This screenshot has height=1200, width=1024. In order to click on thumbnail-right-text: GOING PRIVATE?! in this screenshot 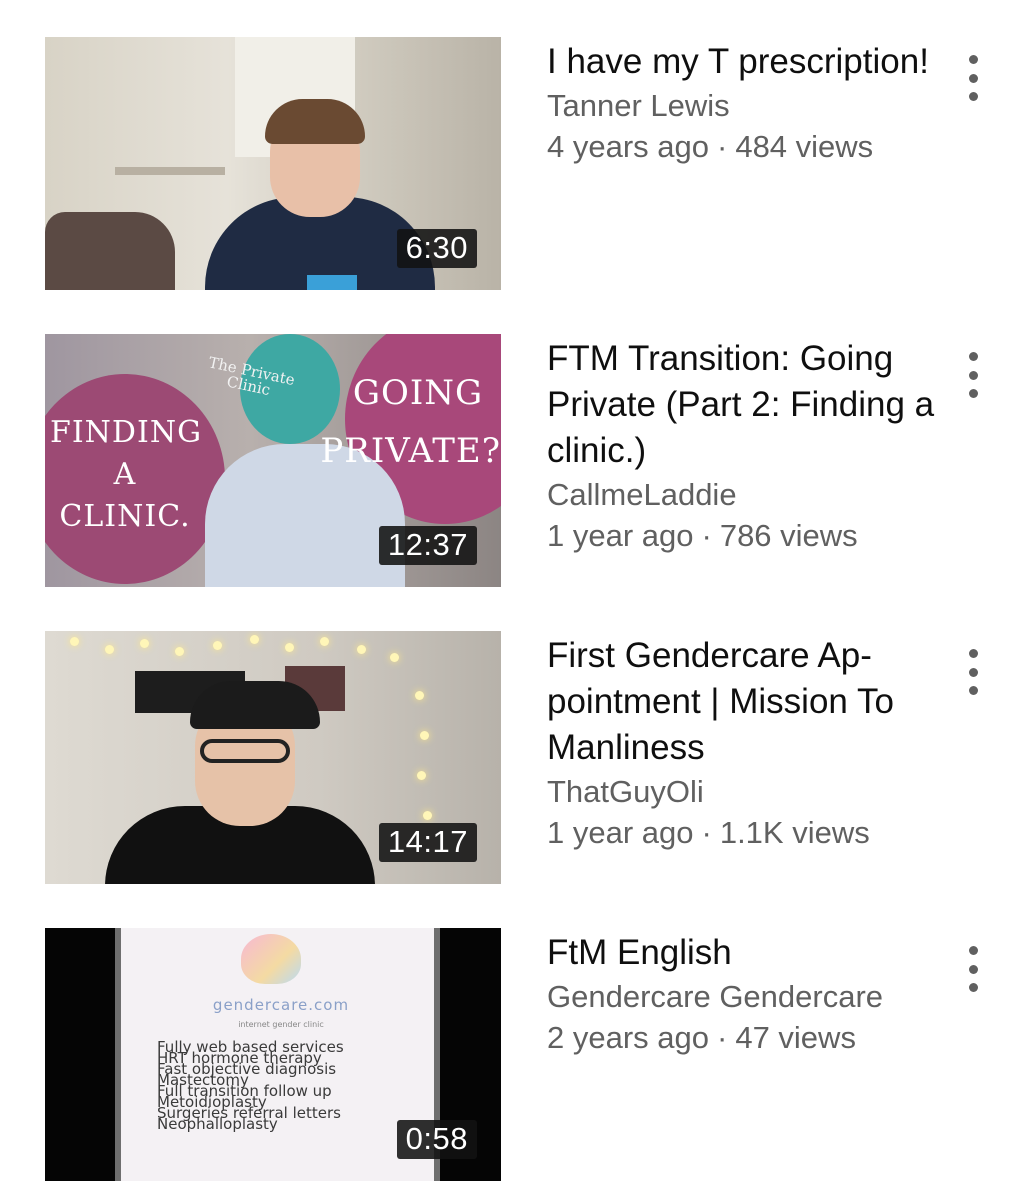, I will do `click(410, 422)`.